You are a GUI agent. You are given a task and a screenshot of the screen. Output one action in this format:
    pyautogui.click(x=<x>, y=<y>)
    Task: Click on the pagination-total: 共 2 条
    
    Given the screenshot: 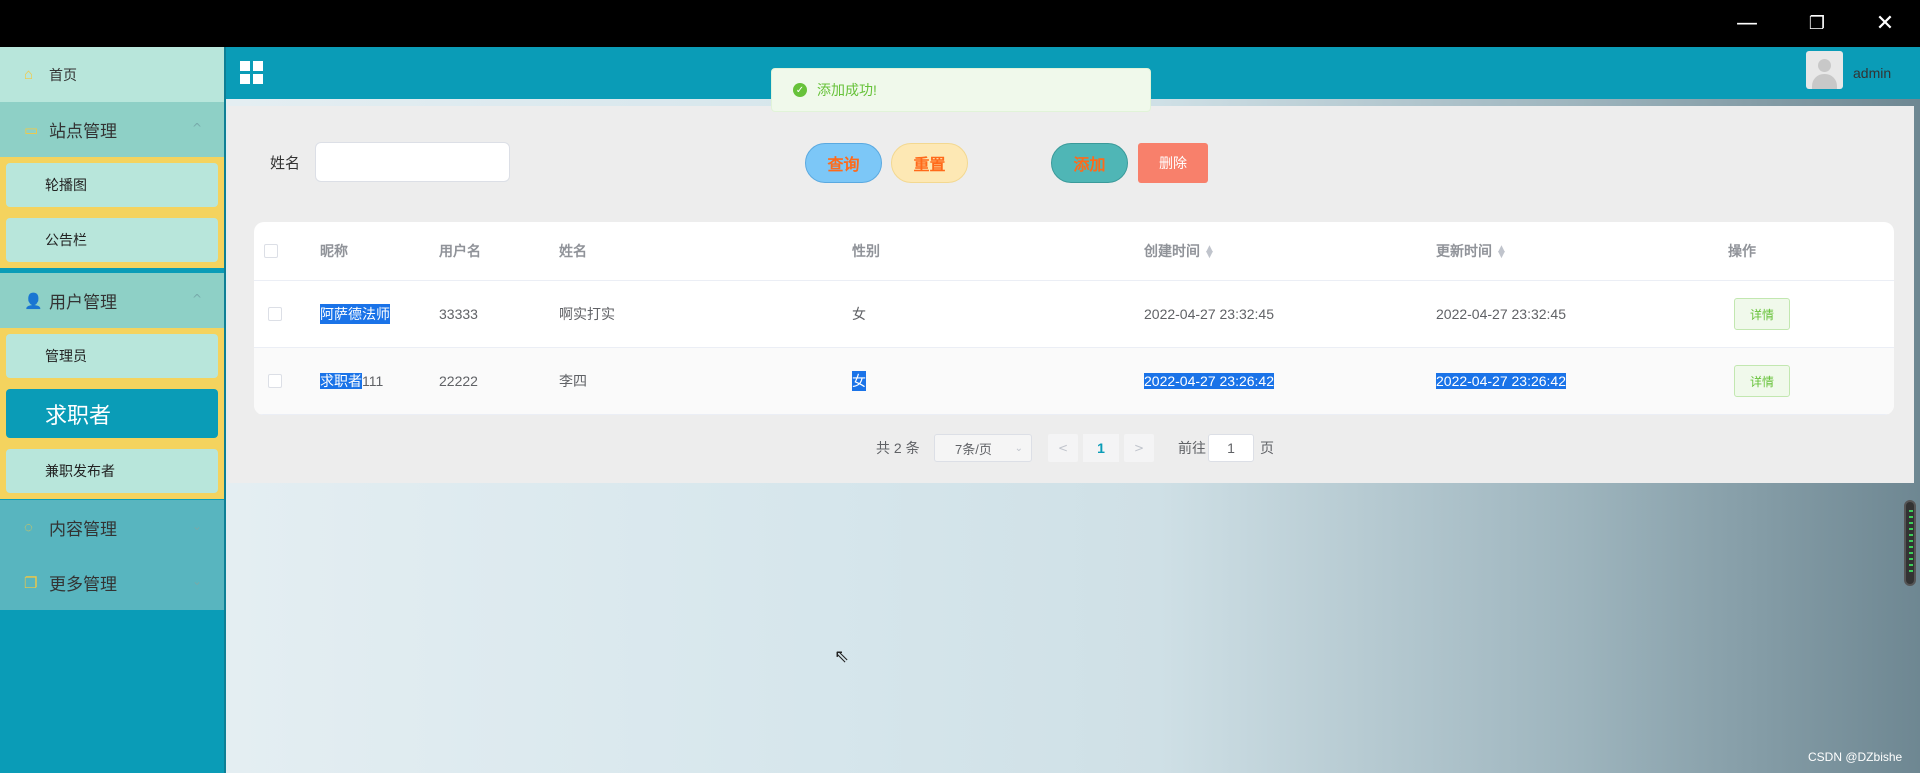 What is the action you would take?
    pyautogui.click(x=898, y=448)
    